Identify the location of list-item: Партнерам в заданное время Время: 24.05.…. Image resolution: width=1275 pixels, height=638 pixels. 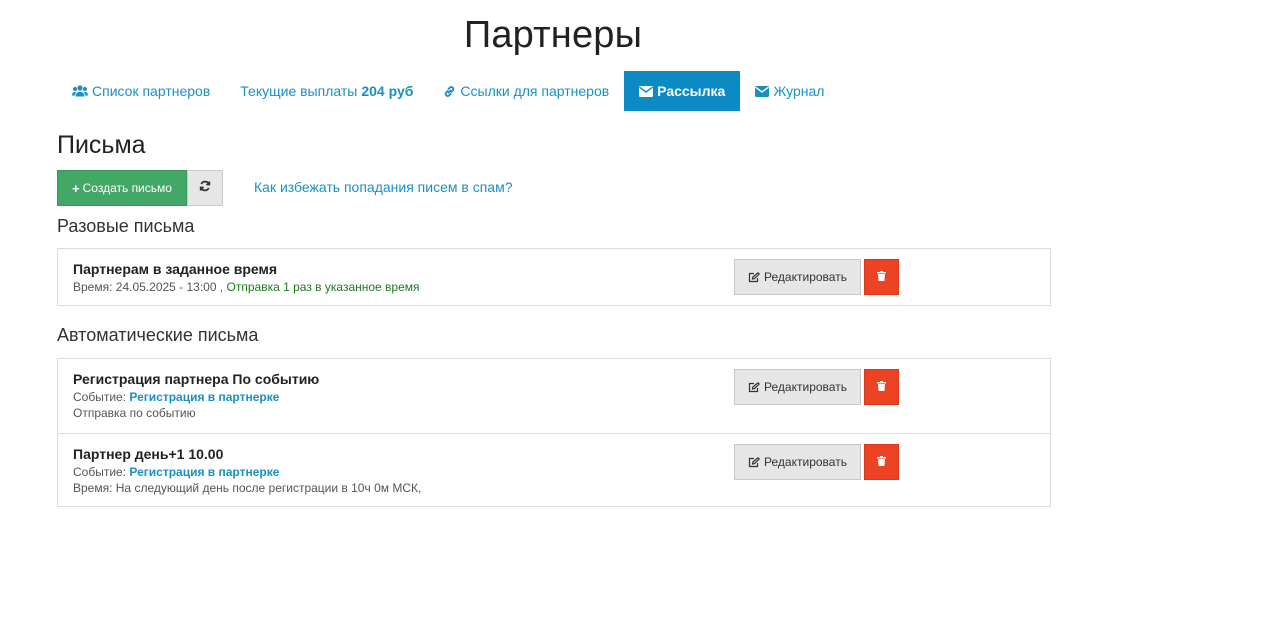
(554, 277).